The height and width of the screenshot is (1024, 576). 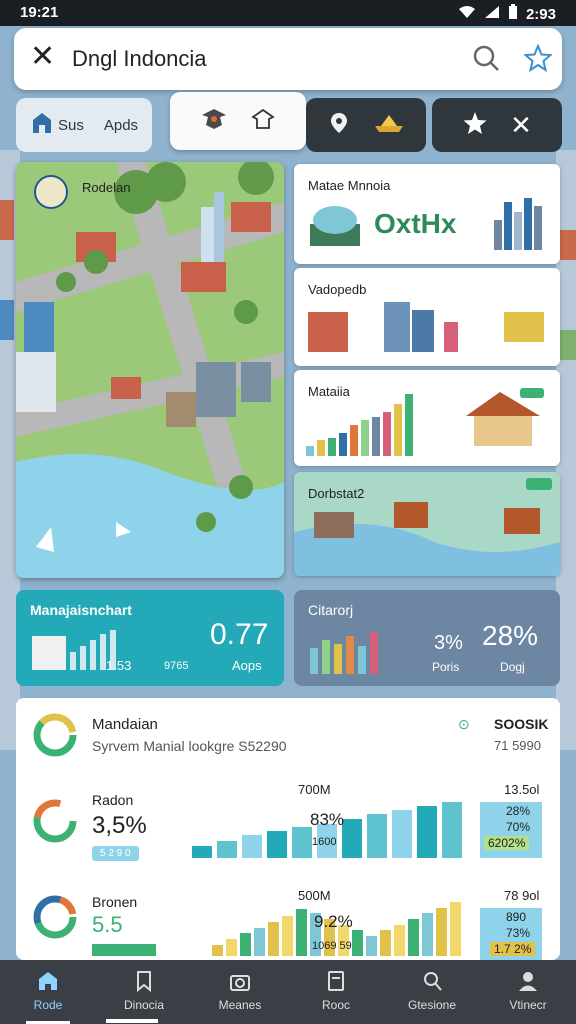 What do you see at coordinates (176, 666) in the screenshot?
I see `tile-management-sub-b: 9765` at bounding box center [176, 666].